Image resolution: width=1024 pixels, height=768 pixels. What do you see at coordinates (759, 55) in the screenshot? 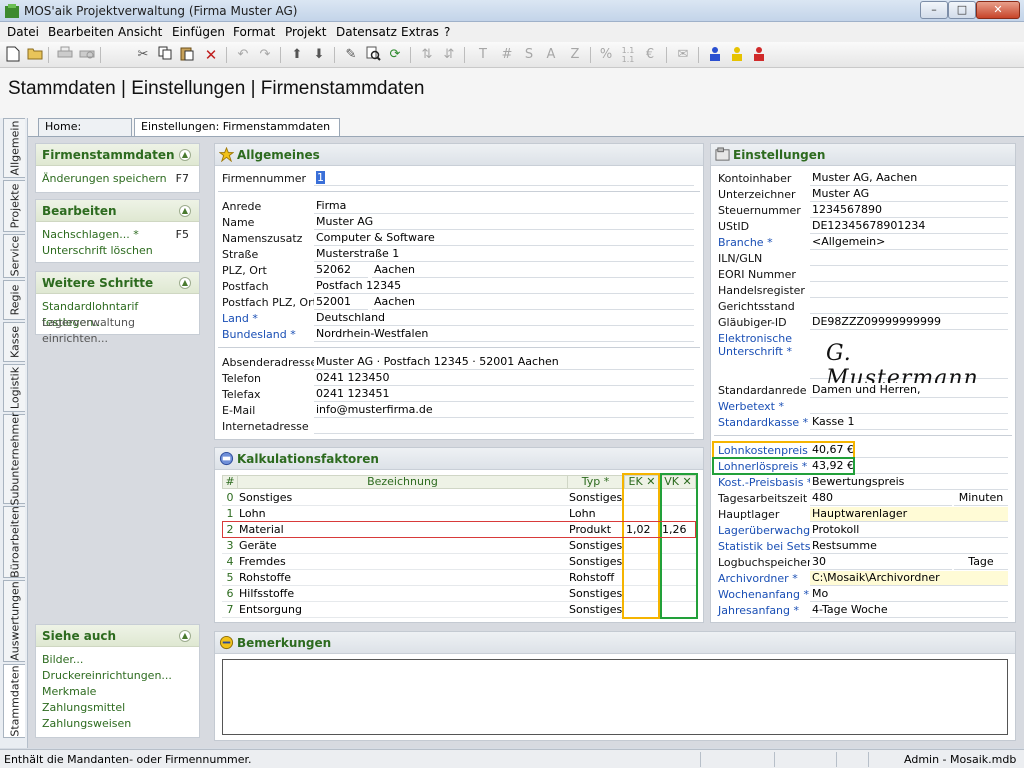
I see `user-red-icon` at bounding box center [759, 55].